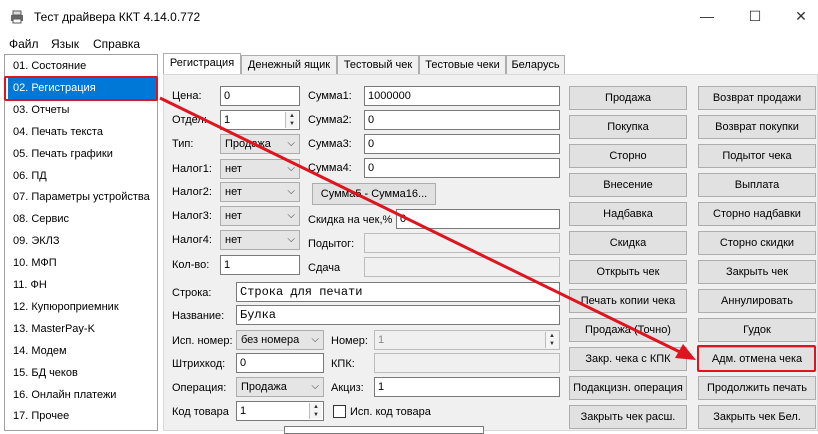 The image size is (818, 434). Describe the element at coordinates (628, 127) in the screenshot. I see `action-button: Покупка` at that location.